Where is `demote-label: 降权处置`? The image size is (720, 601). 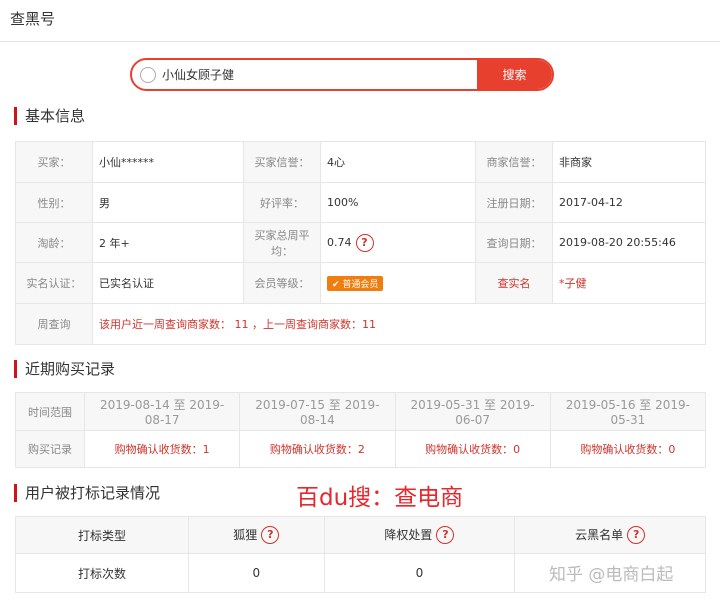 demote-label: 降权处置 is located at coordinates (408, 534).